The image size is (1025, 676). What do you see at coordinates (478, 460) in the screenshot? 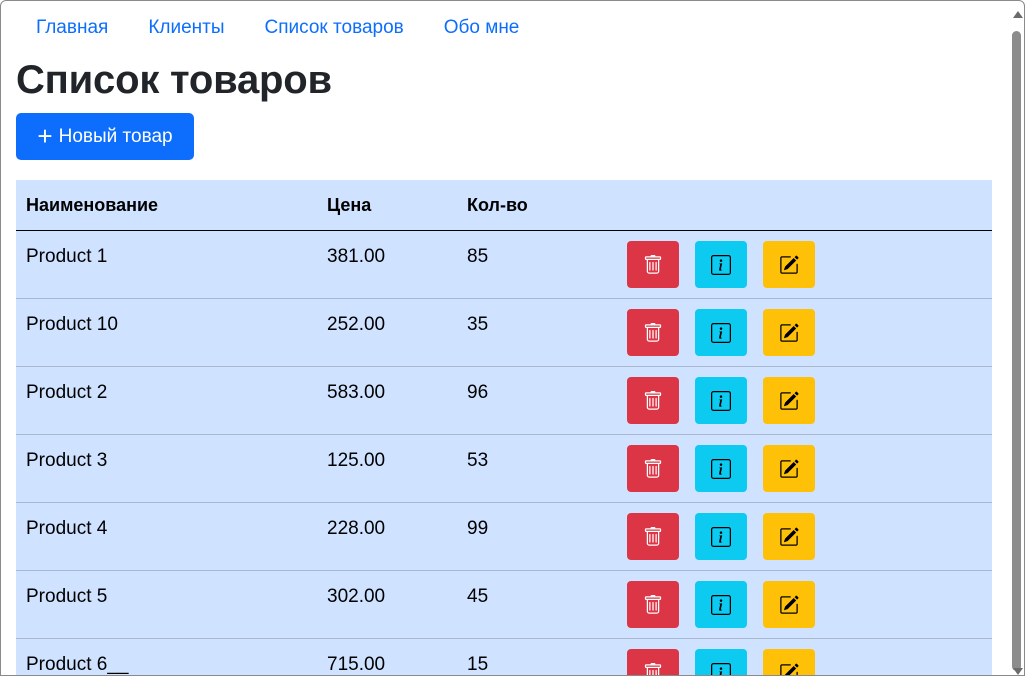
I see `cell-qty: 53` at bounding box center [478, 460].